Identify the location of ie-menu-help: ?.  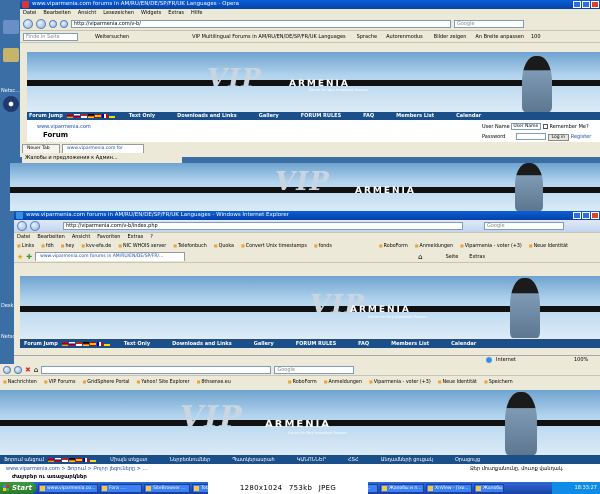
(151, 237).